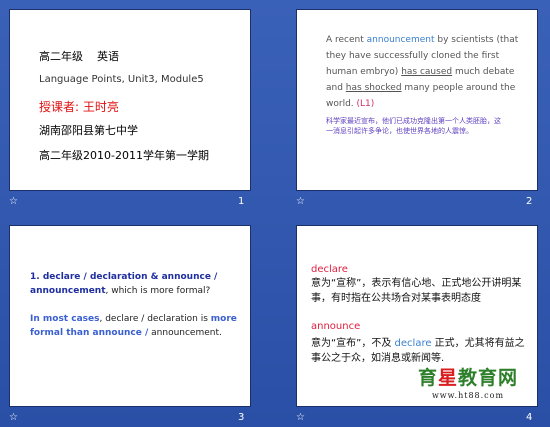 This screenshot has height=427, width=550. What do you see at coordinates (124, 155) in the screenshot?
I see `term-line: 高二年级2010-2011学年第一学期` at bounding box center [124, 155].